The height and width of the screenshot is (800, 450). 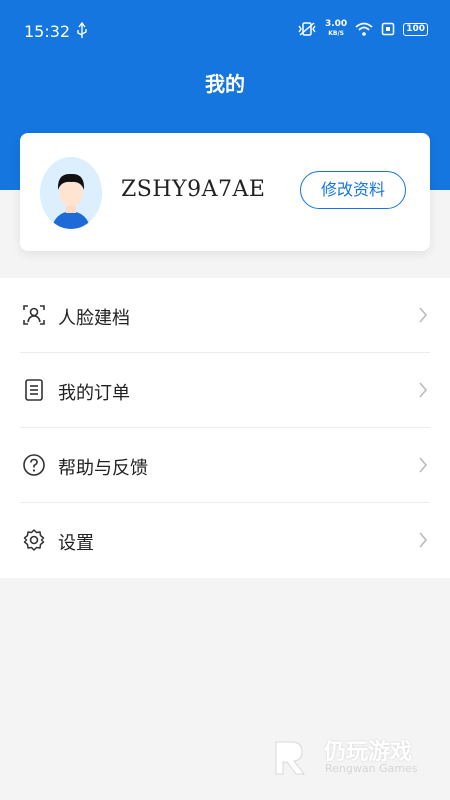 I want to click on status-icons: 3.00 KB/S 100, so click(x=362, y=29).